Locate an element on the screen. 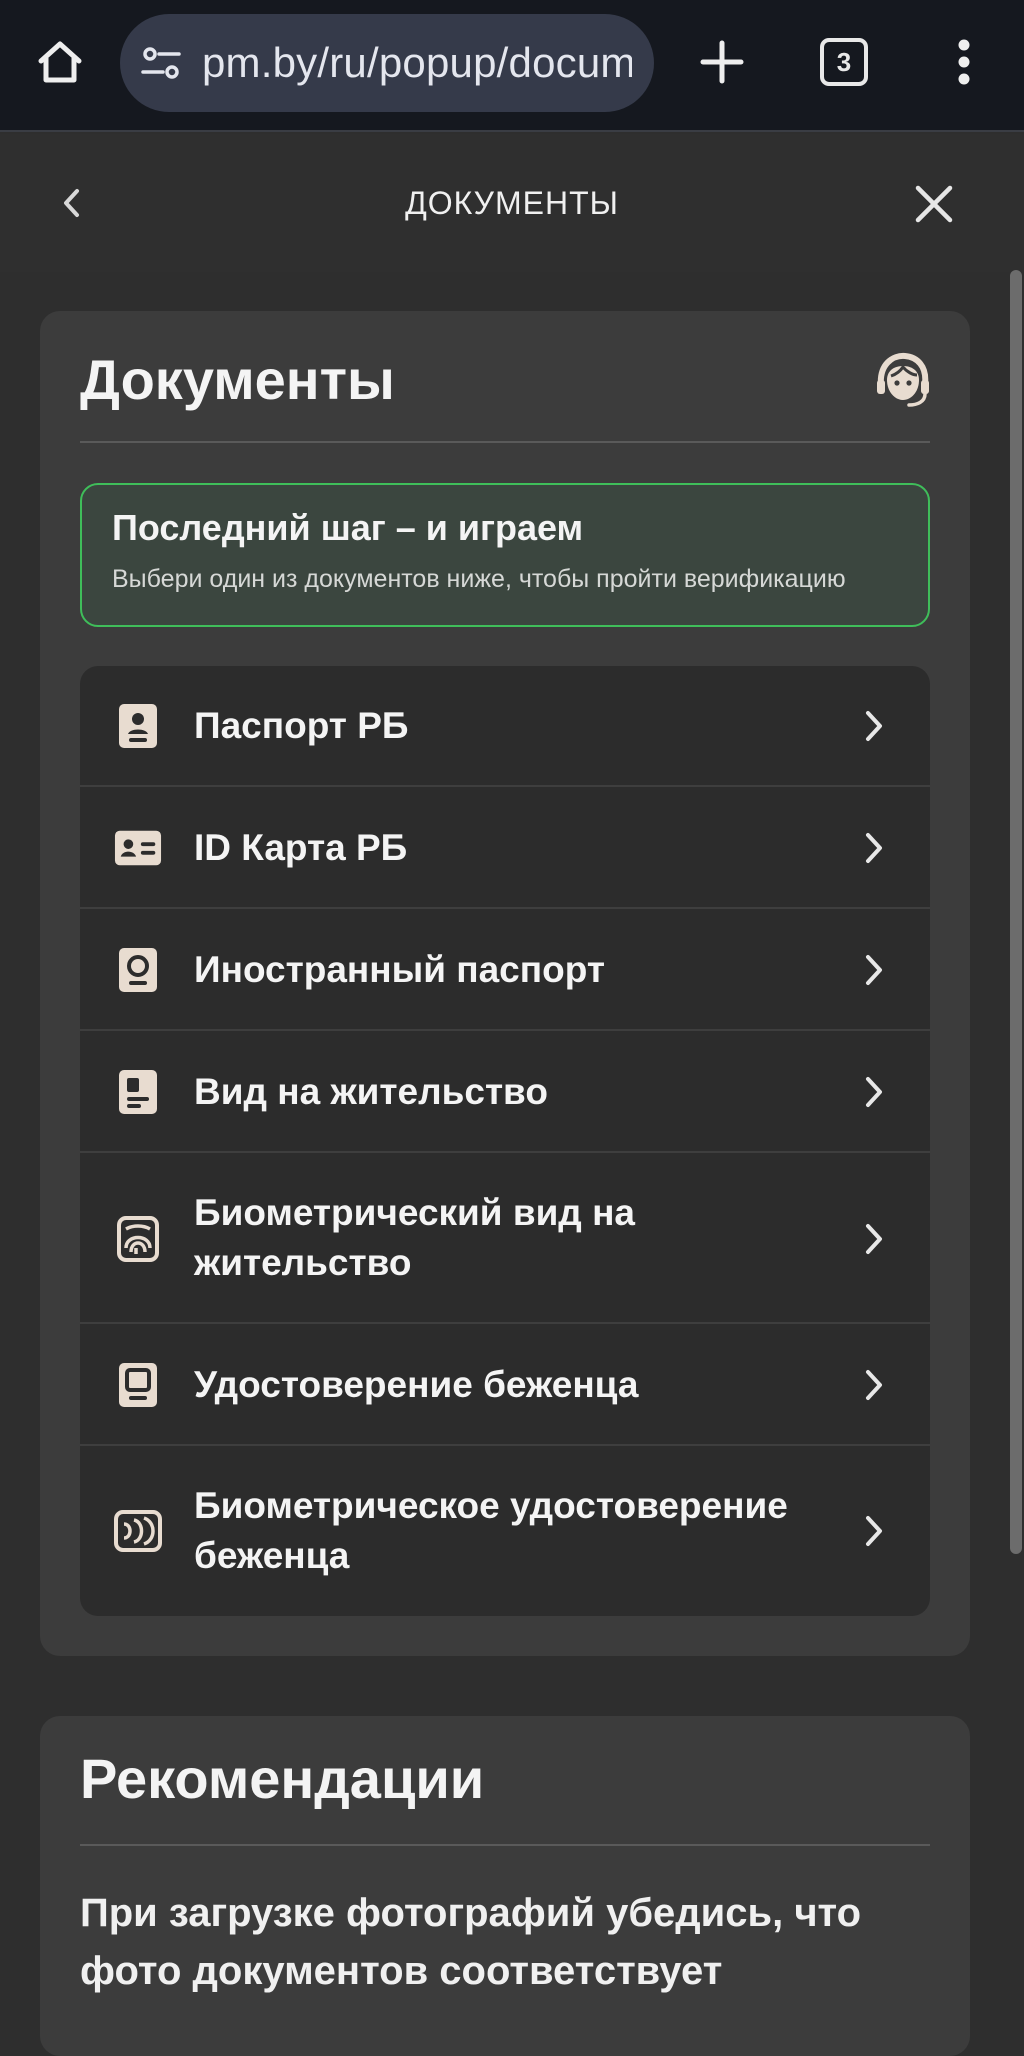 The image size is (1024, 2056). document-item-passport: Паспорт РБ is located at coordinates (505, 726).